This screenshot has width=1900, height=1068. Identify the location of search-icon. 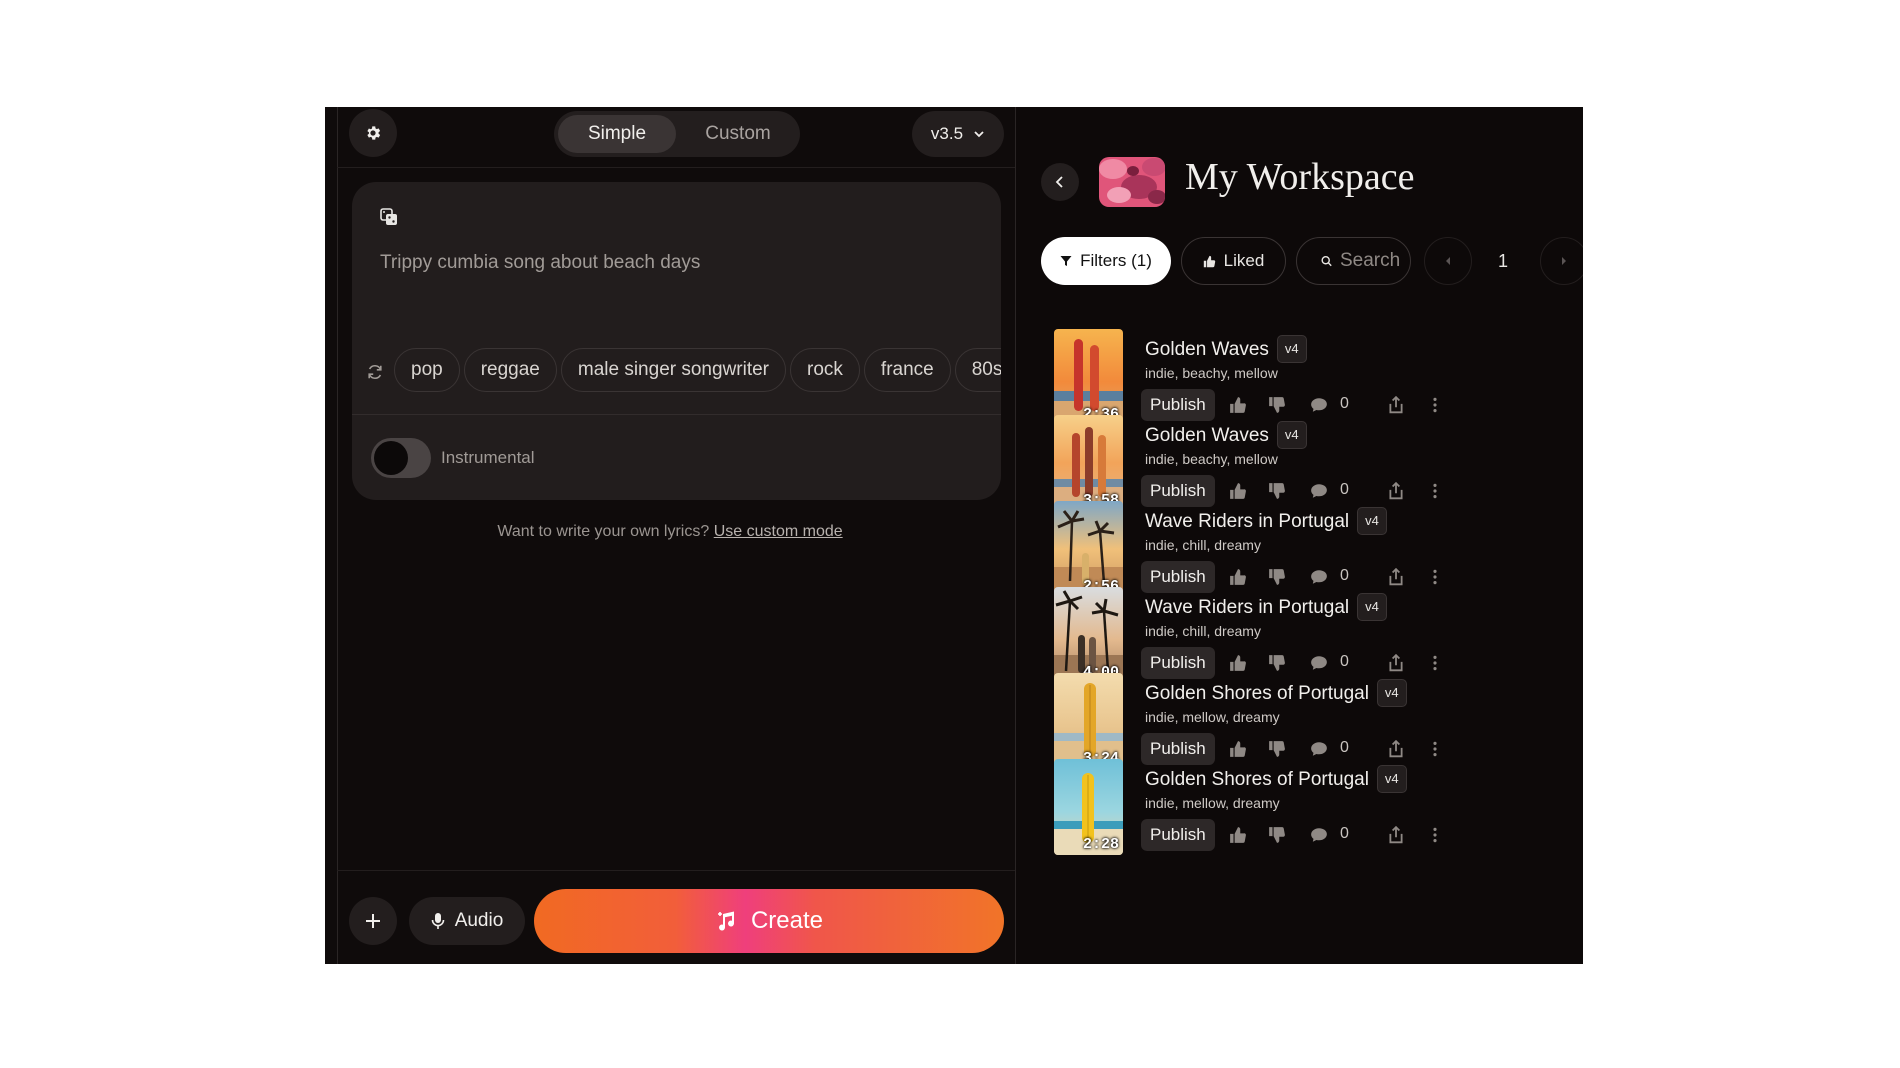
(1326, 261).